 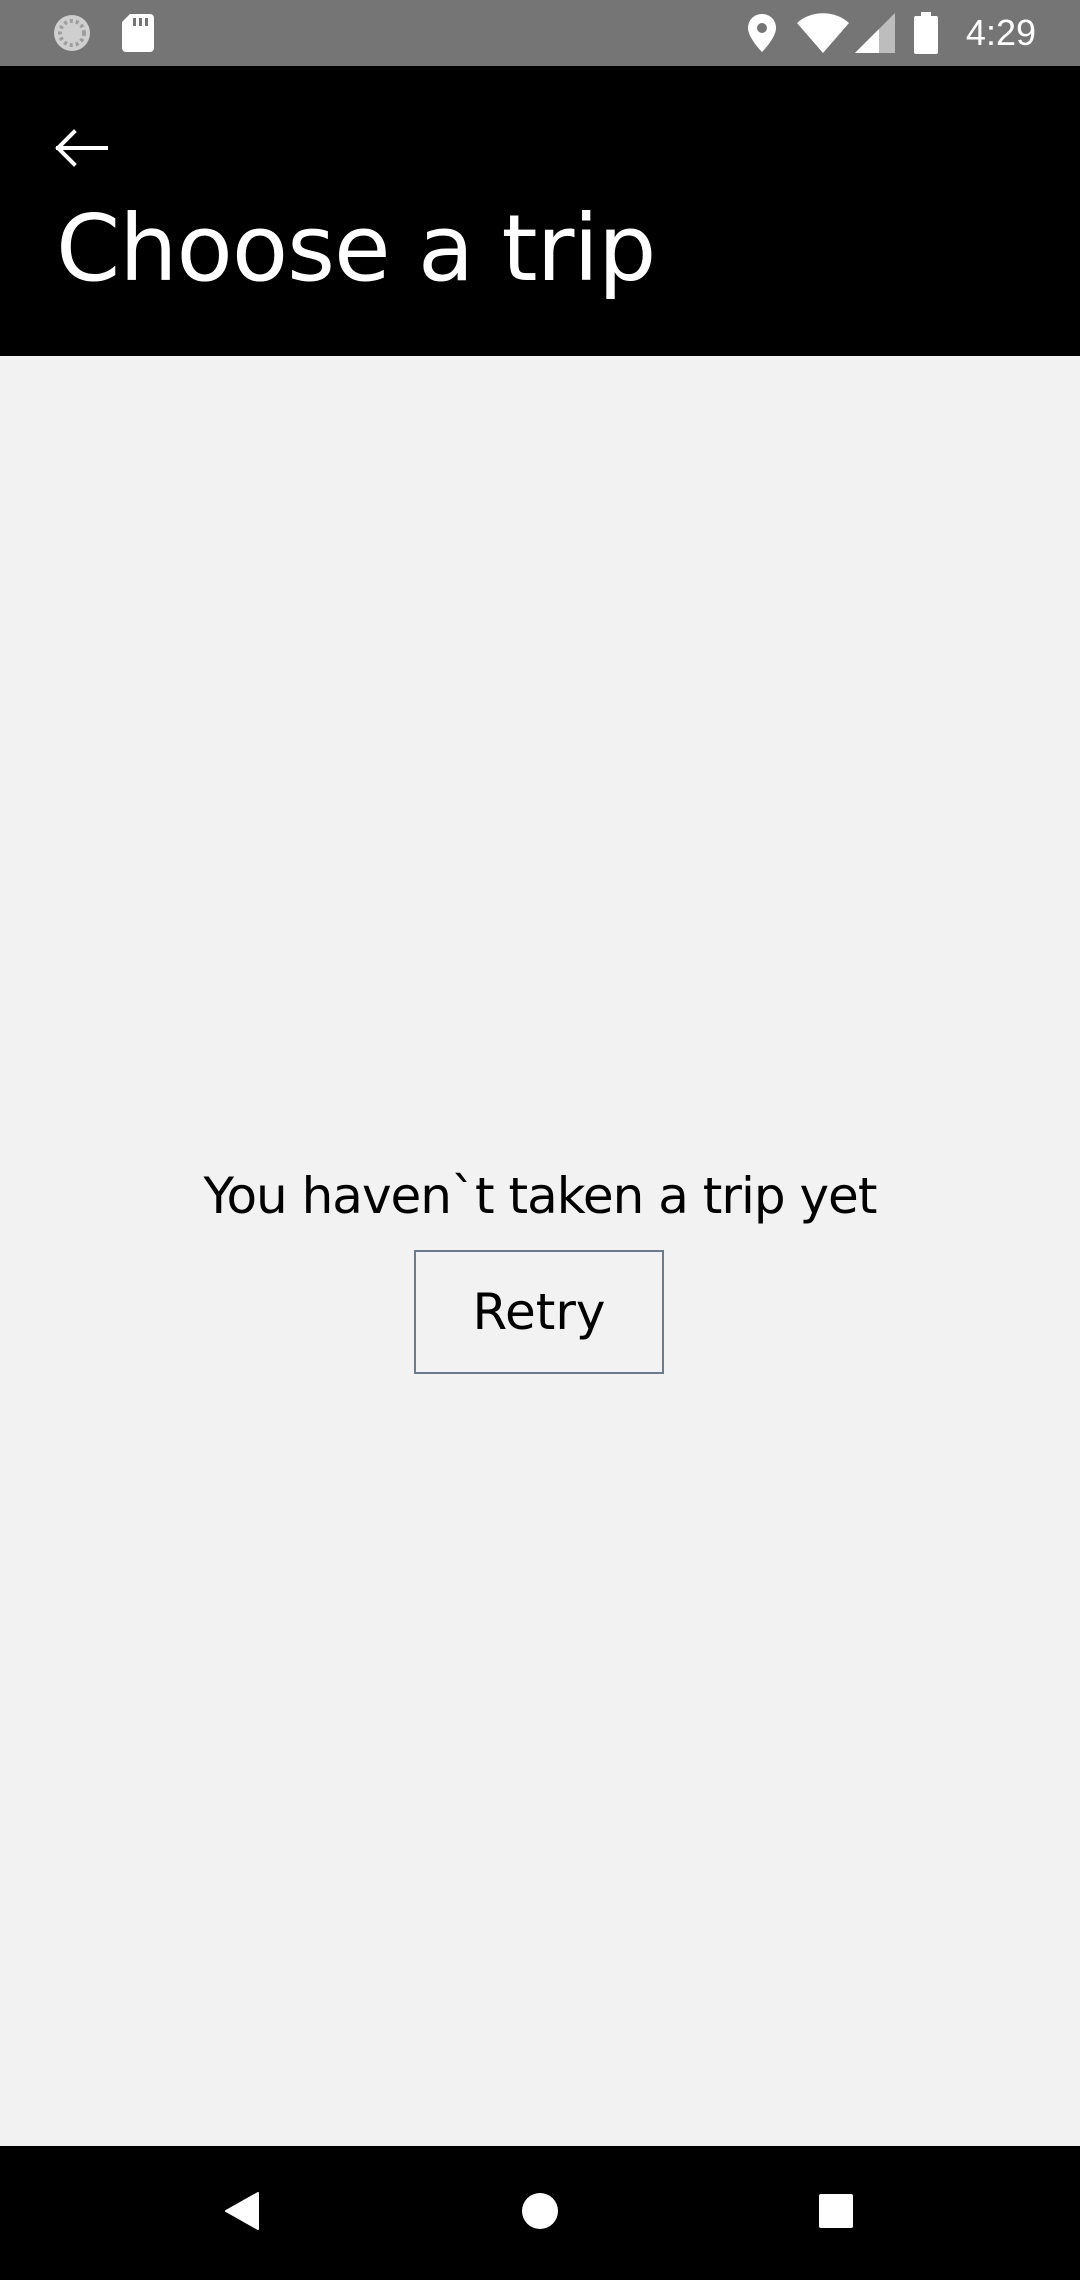 What do you see at coordinates (72, 33) in the screenshot?
I see `settings-spinner-icon` at bounding box center [72, 33].